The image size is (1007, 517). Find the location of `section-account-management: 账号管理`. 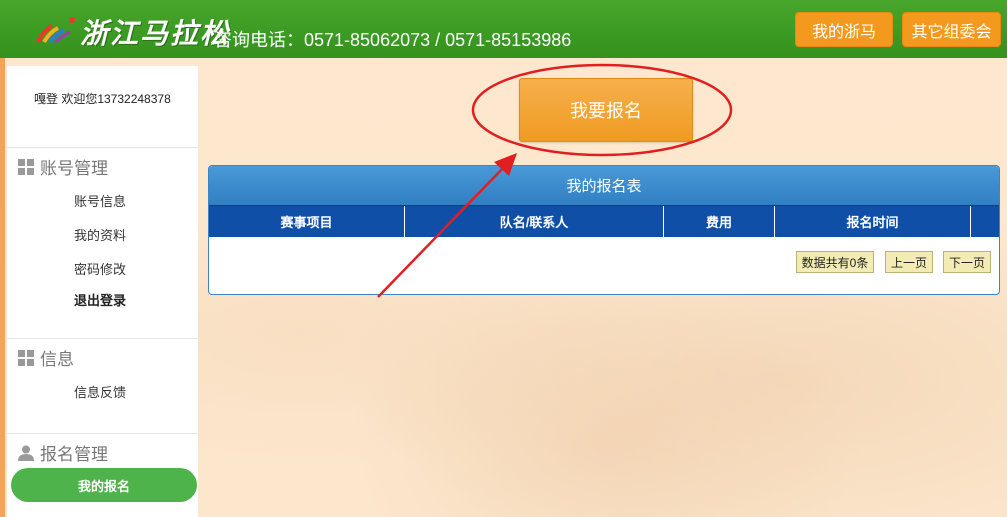

section-account-management: 账号管理 is located at coordinates (62, 166).